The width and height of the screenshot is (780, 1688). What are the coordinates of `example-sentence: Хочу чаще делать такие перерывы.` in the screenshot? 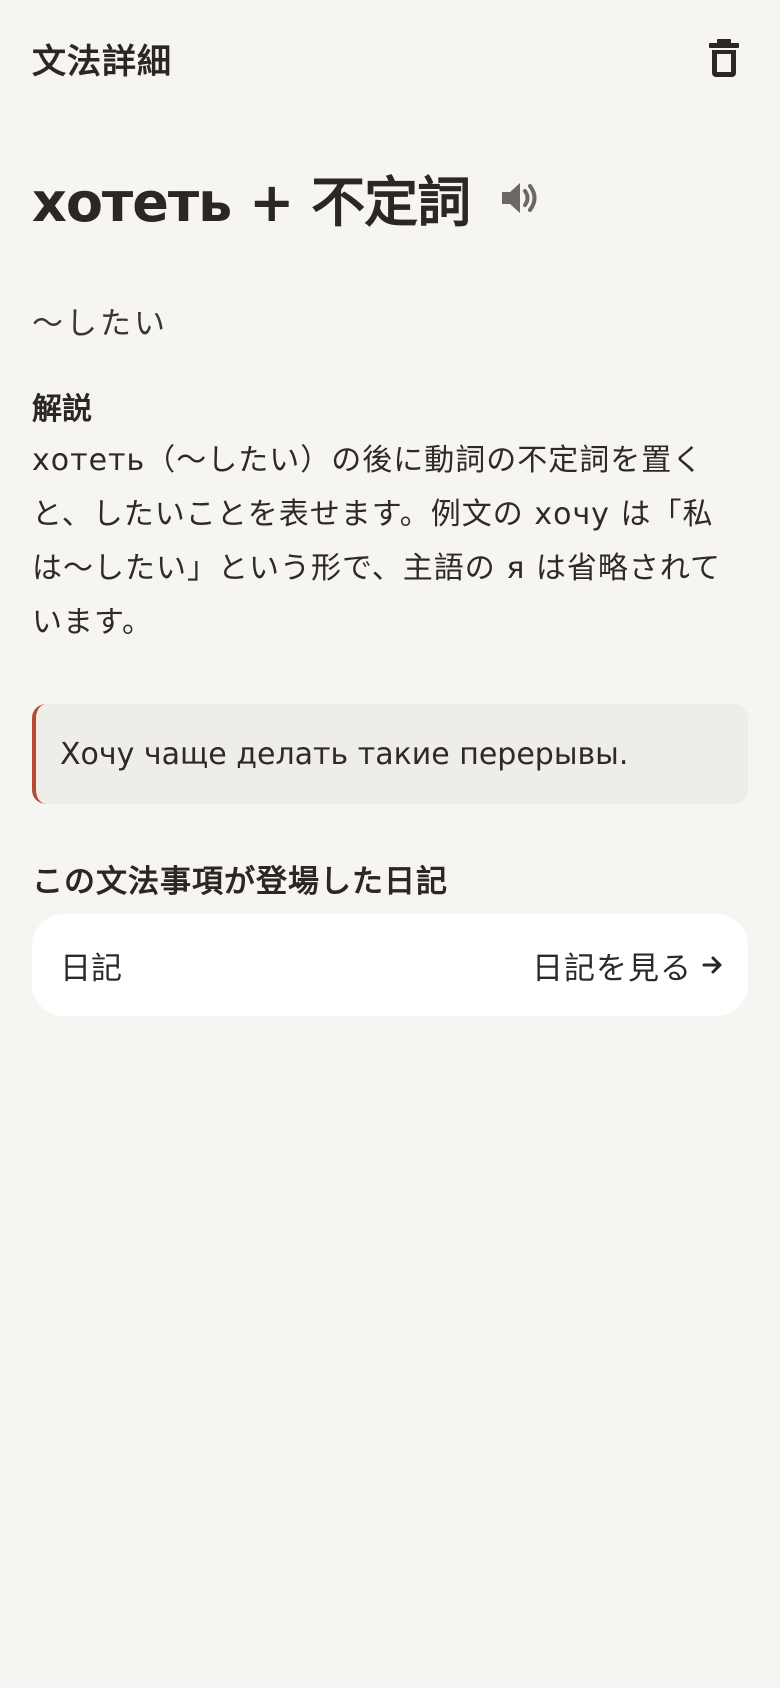 It's located at (344, 754).